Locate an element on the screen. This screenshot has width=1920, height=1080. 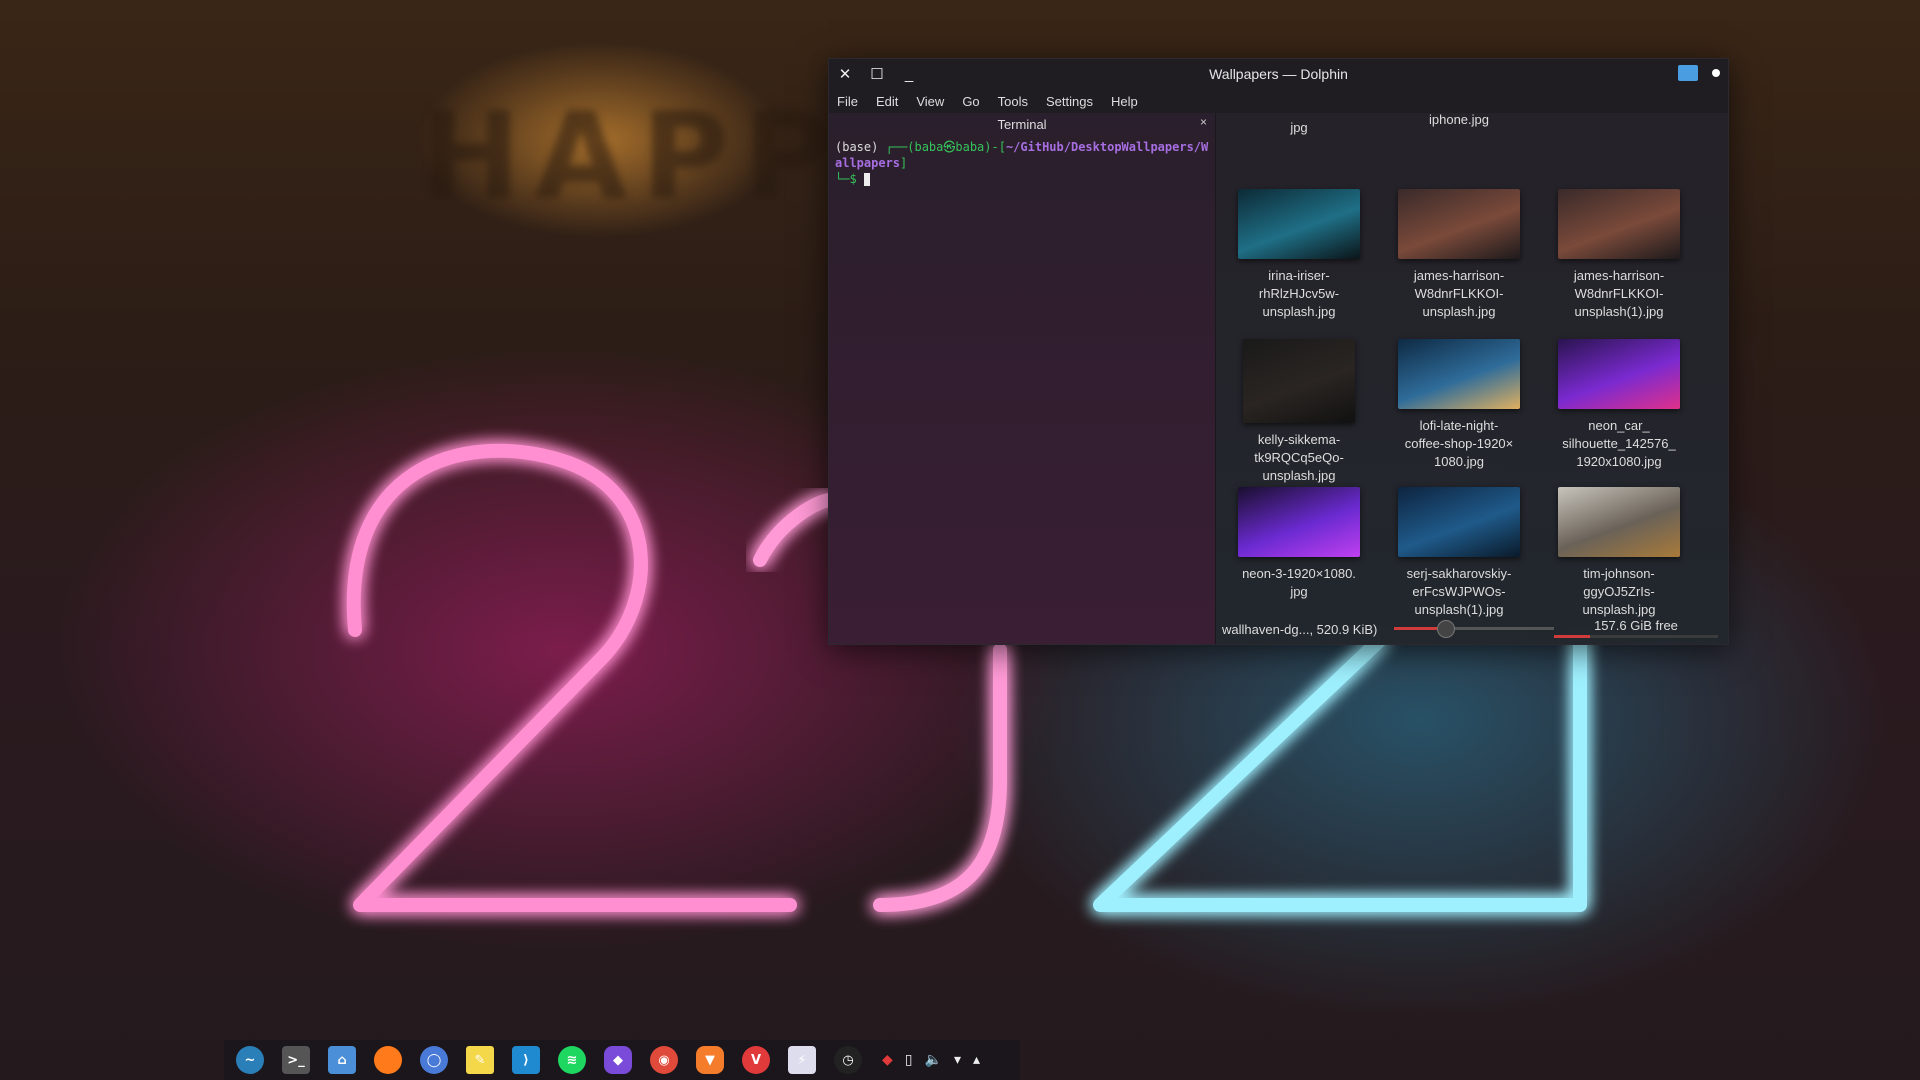
app-launcher-icon: ~ is located at coordinates (250, 1060).